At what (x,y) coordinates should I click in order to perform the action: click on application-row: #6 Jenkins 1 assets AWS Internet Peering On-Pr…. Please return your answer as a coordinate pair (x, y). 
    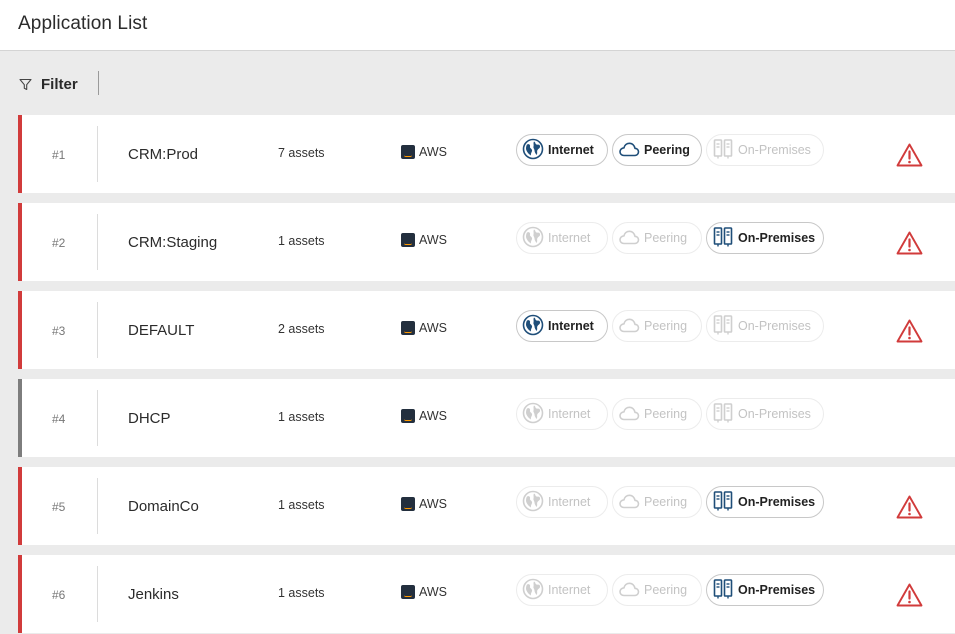
    Looking at the image, I should click on (486, 594).